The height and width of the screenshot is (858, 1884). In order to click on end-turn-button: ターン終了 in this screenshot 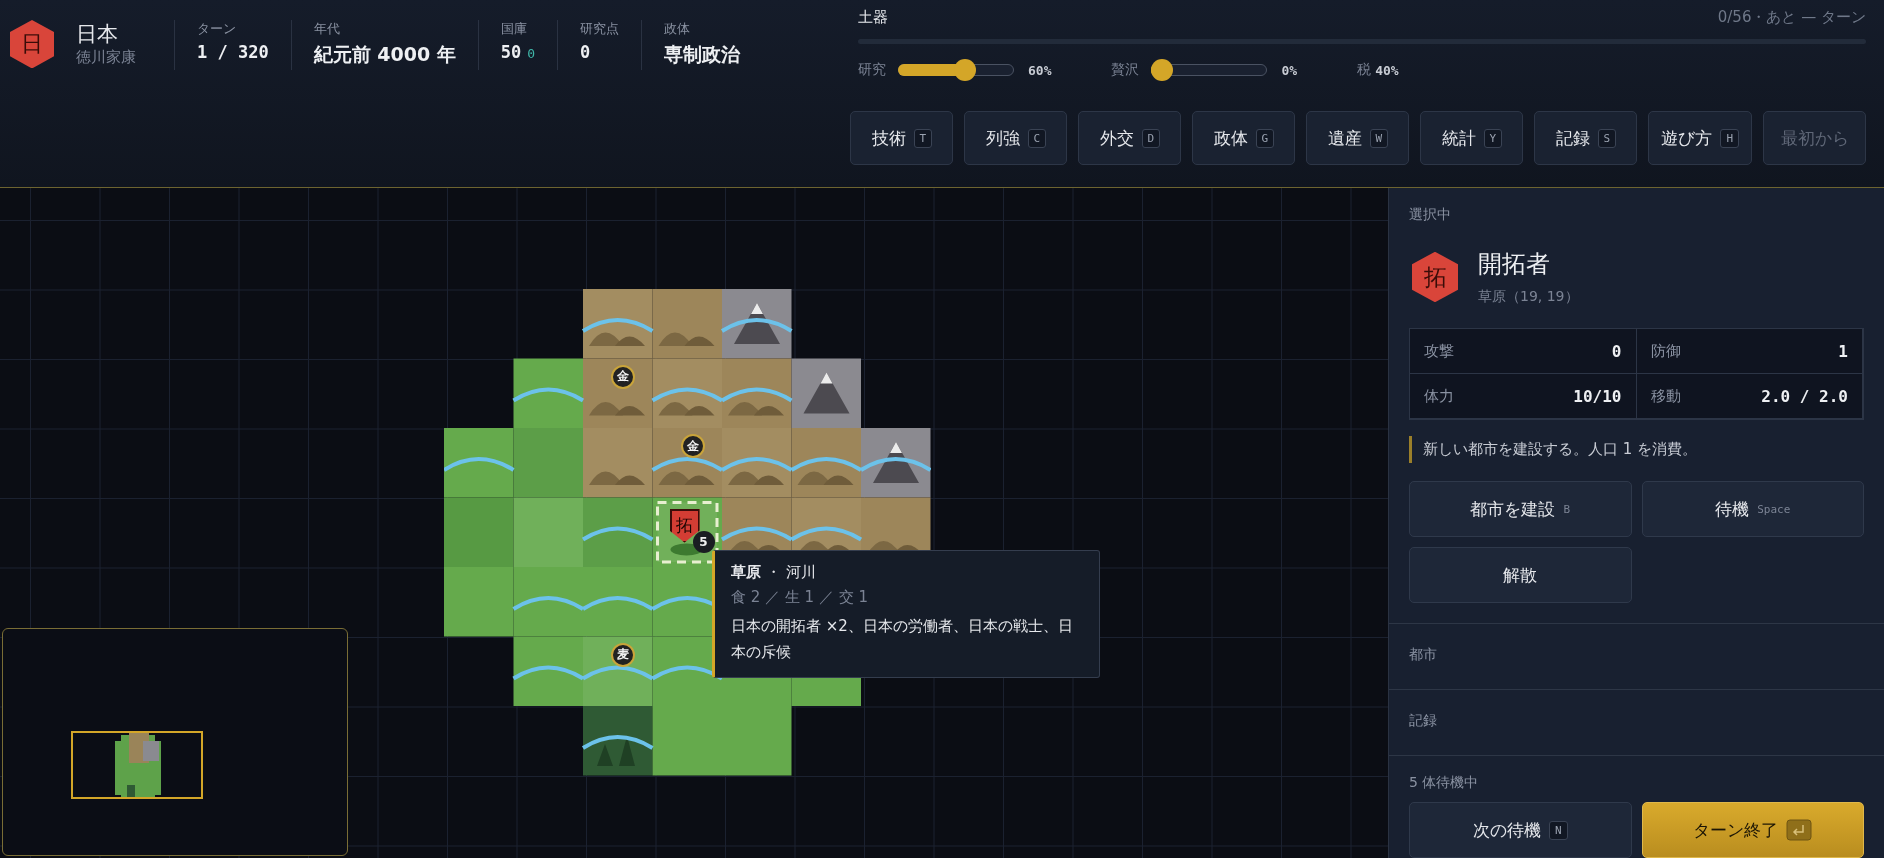, I will do `click(1752, 830)`.